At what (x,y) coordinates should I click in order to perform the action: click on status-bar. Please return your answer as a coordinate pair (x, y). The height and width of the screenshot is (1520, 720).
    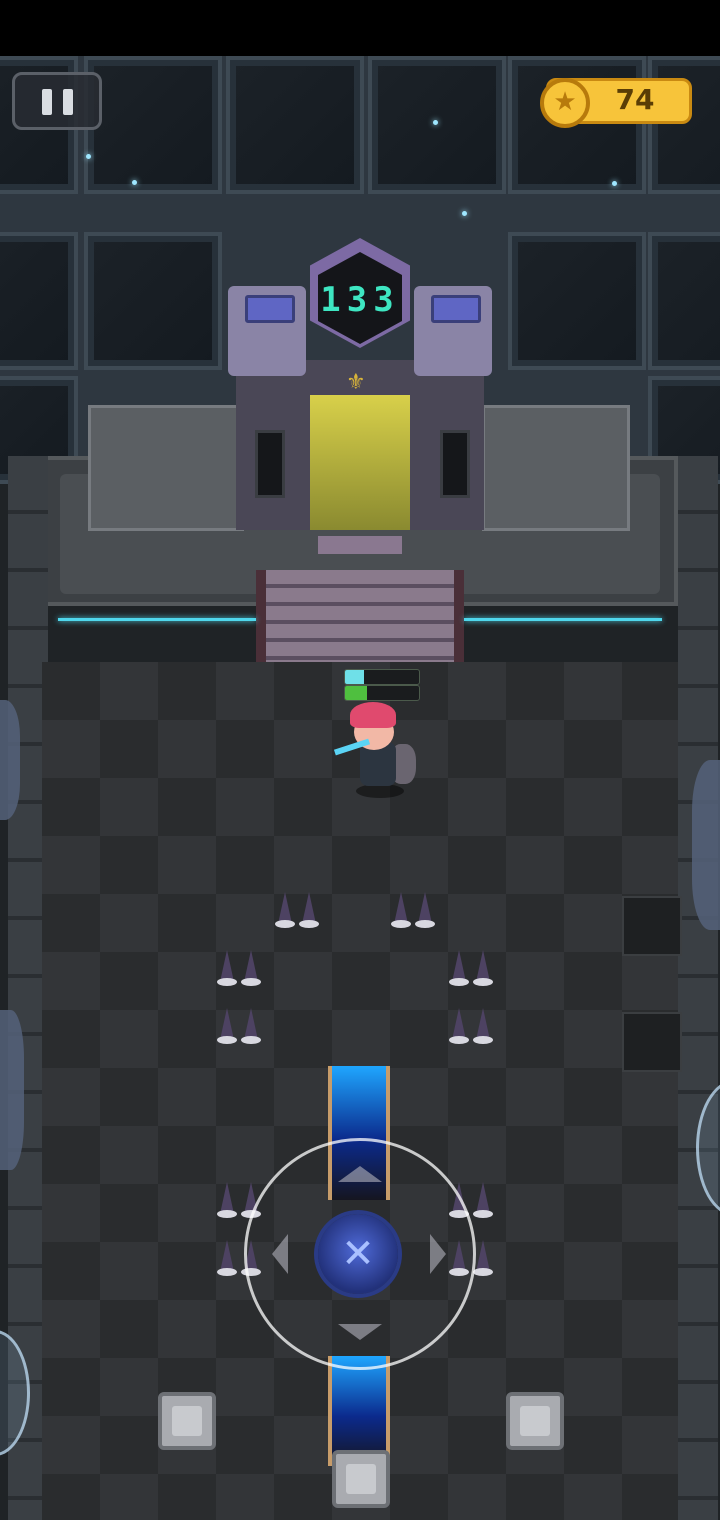
    Looking at the image, I should click on (360, 28).